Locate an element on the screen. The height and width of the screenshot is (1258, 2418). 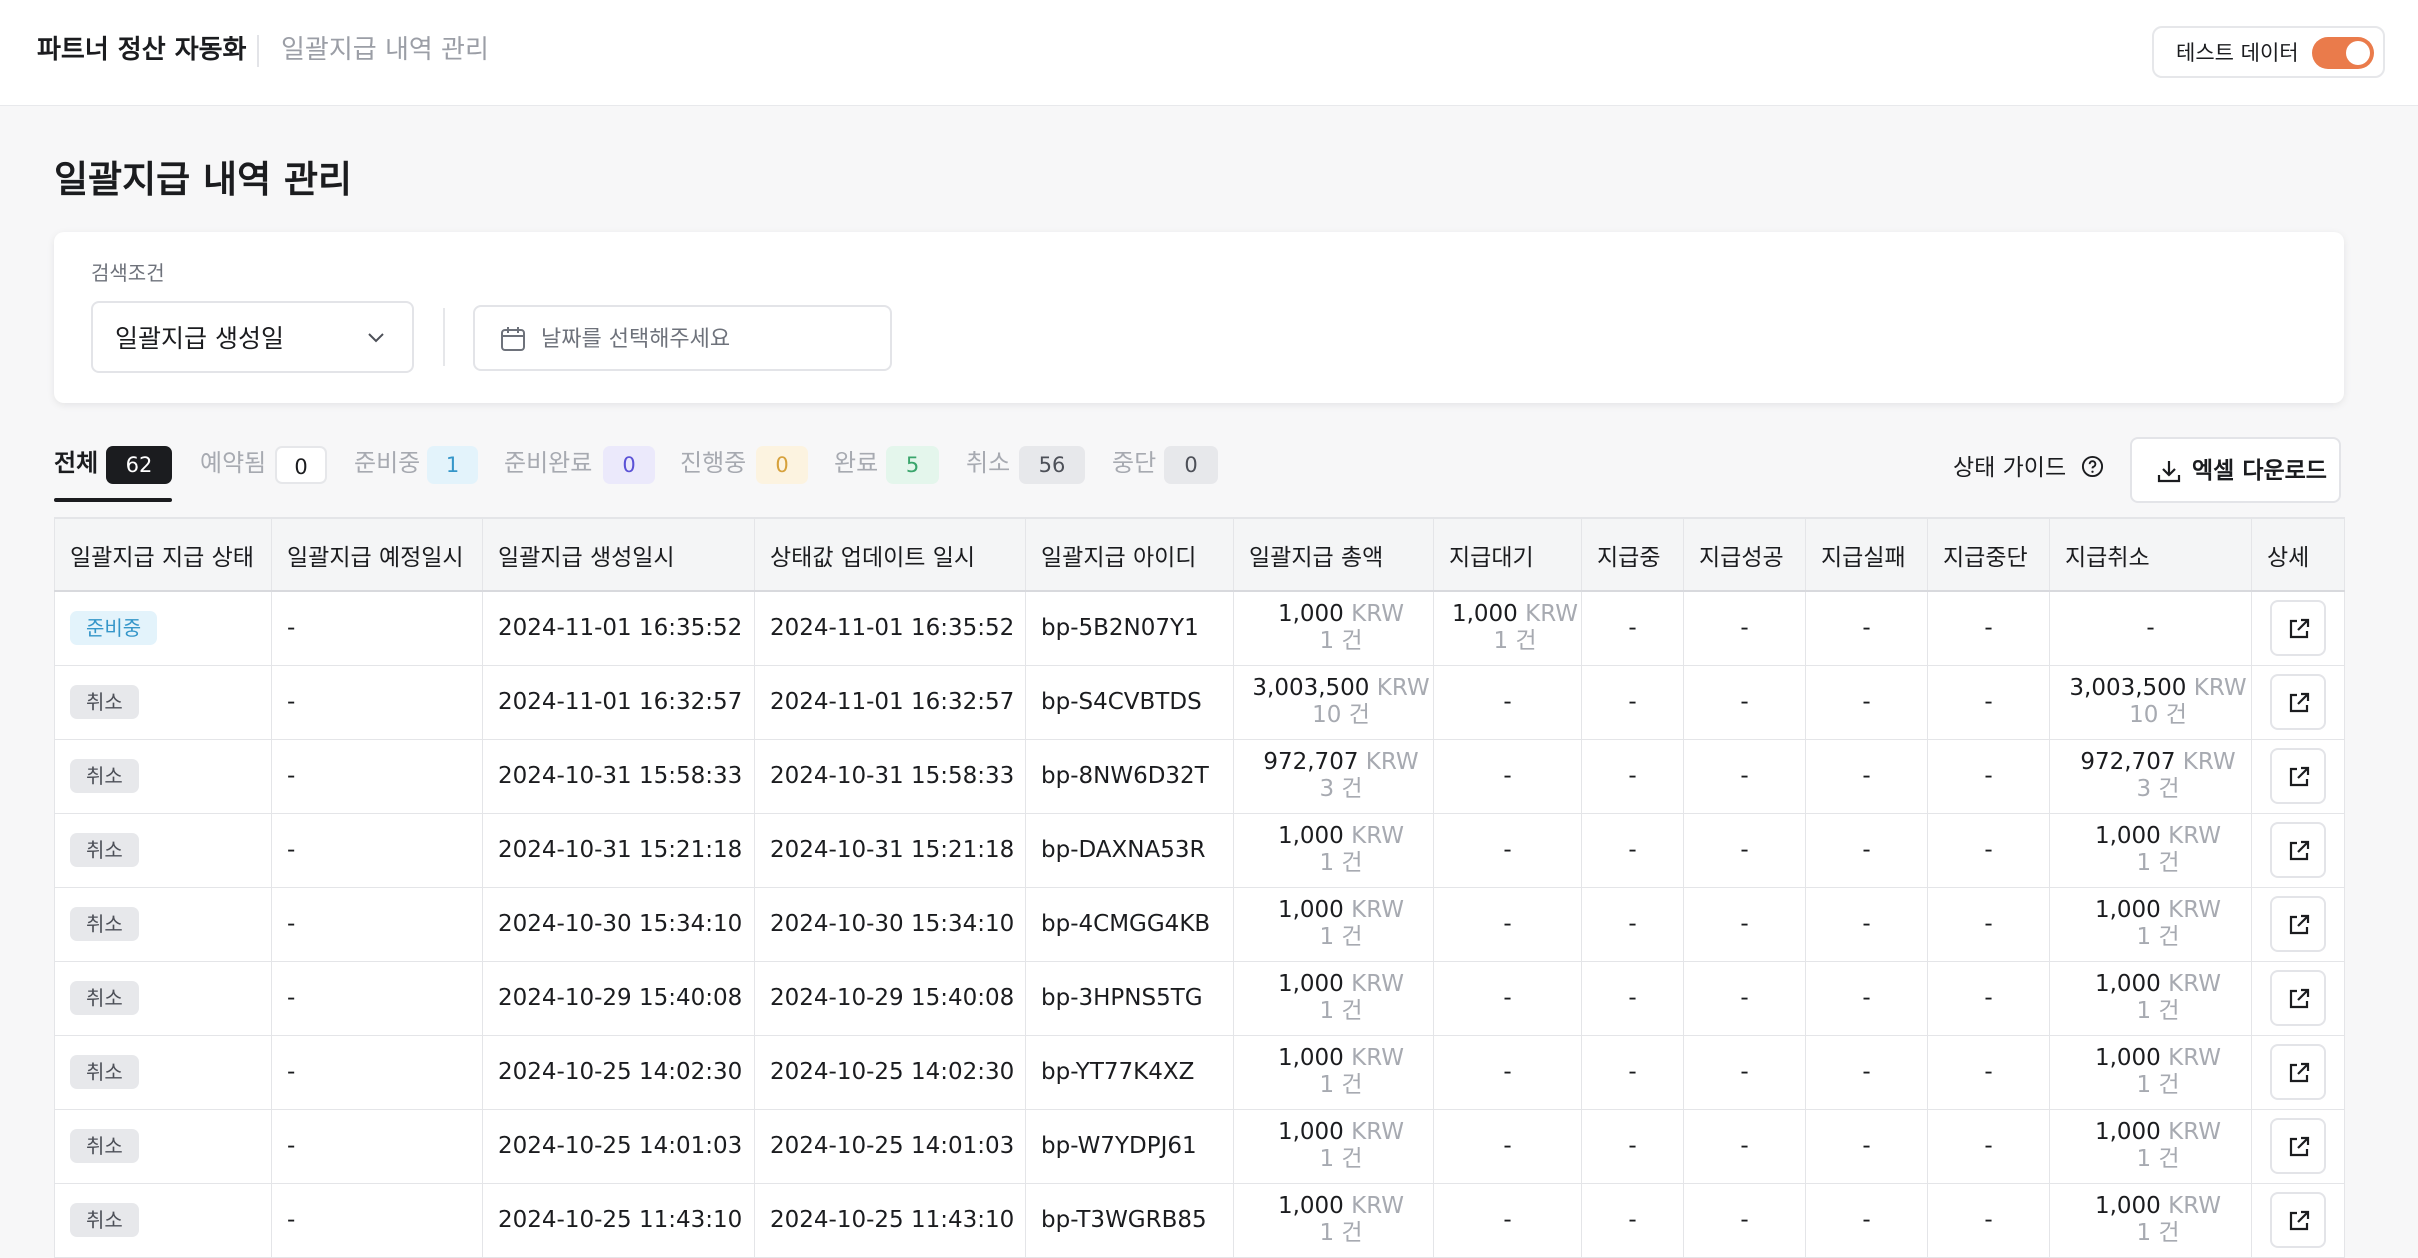
col-updated: 상태값 업데이트 일시 is located at coordinates (890, 554).